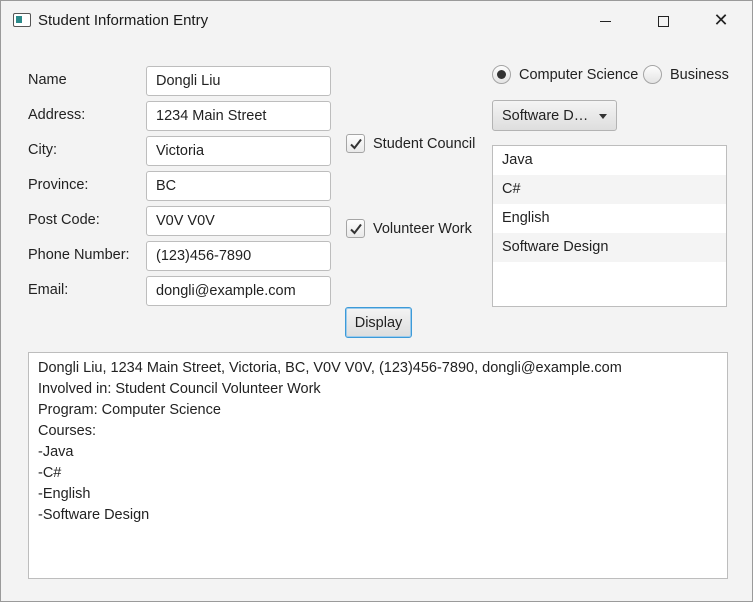  I want to click on radio-selected-dot, so click(501, 74).